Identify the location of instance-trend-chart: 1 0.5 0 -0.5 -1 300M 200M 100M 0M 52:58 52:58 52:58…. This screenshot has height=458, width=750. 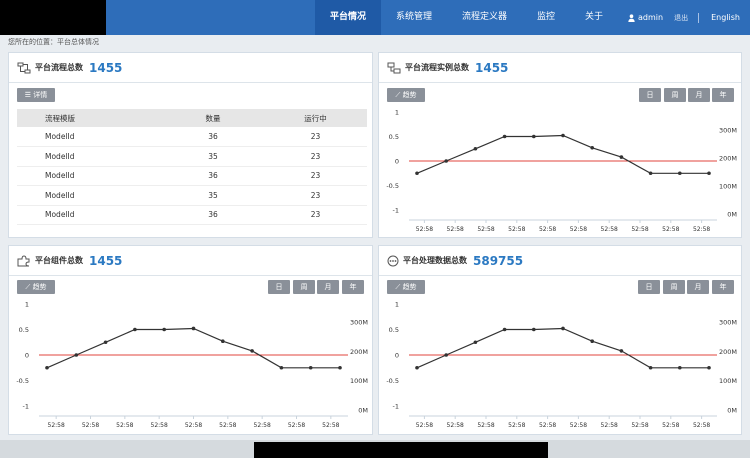
(561, 171).